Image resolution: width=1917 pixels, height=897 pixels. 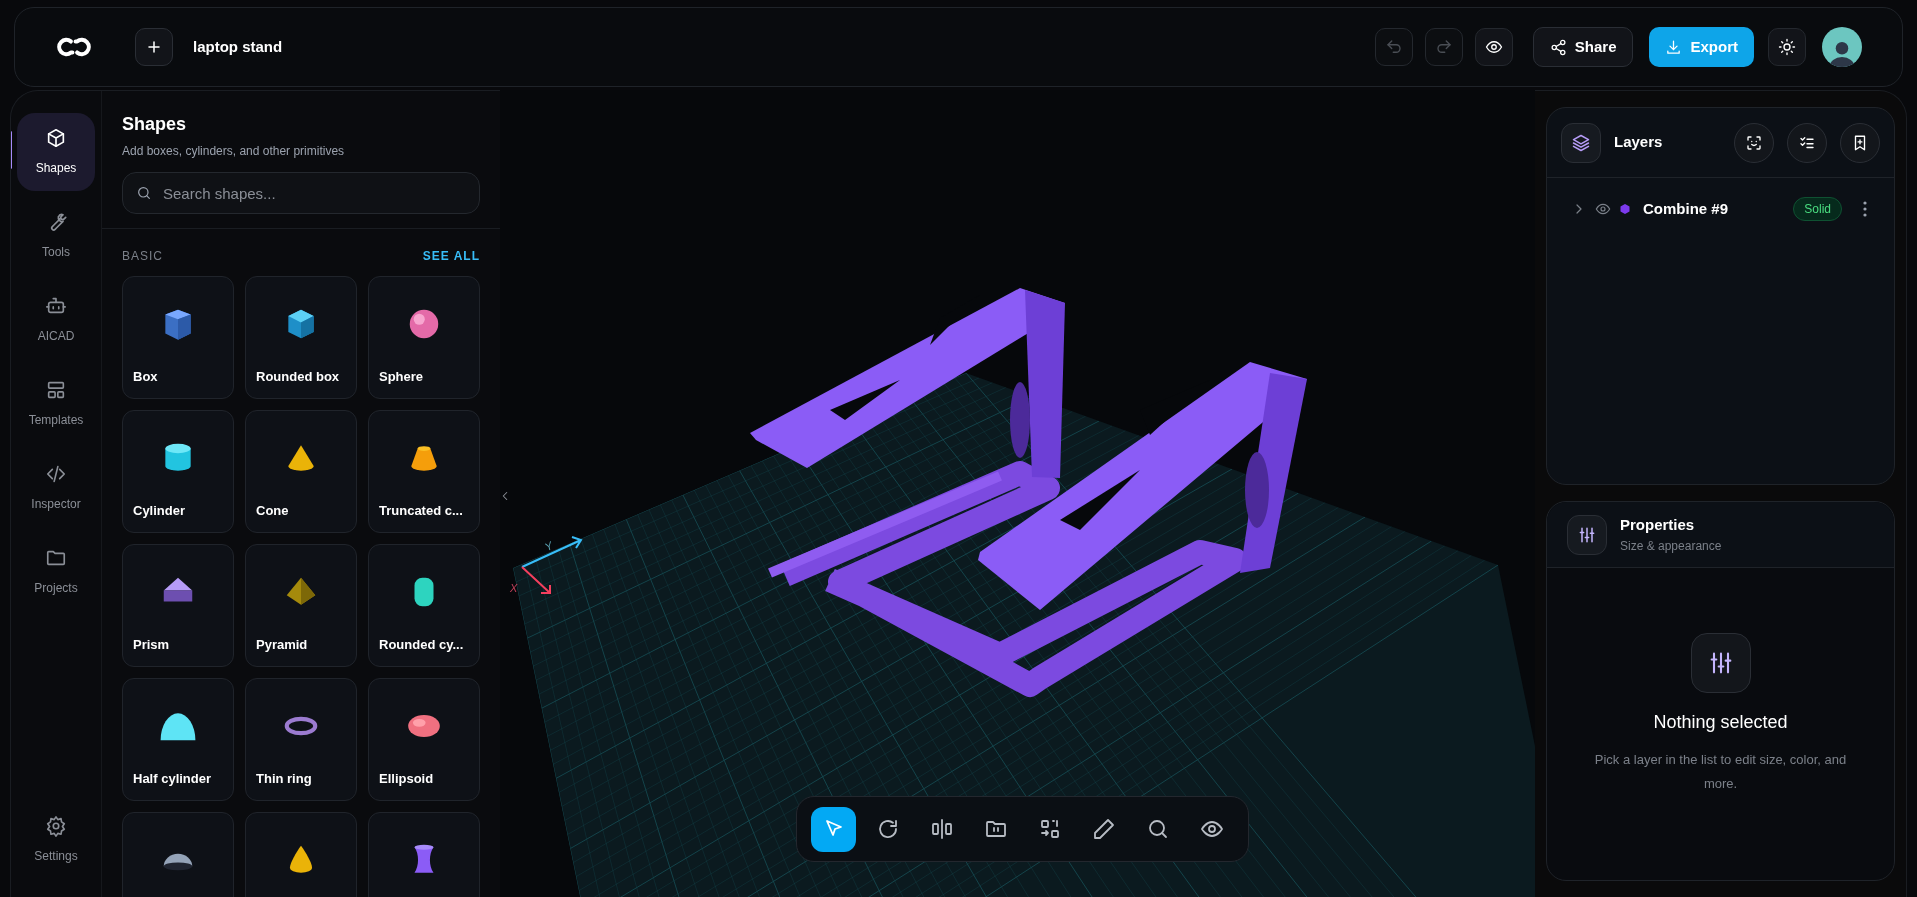 I want to click on search-icon, so click(x=144, y=193).